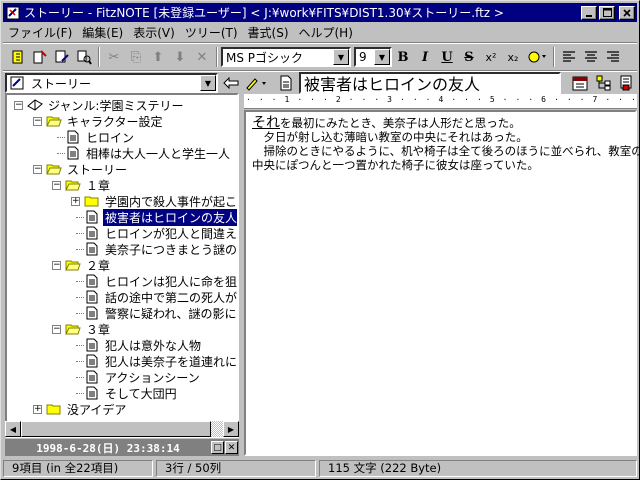  What do you see at coordinates (589, 12) in the screenshot?
I see `minimize-icon` at bounding box center [589, 12].